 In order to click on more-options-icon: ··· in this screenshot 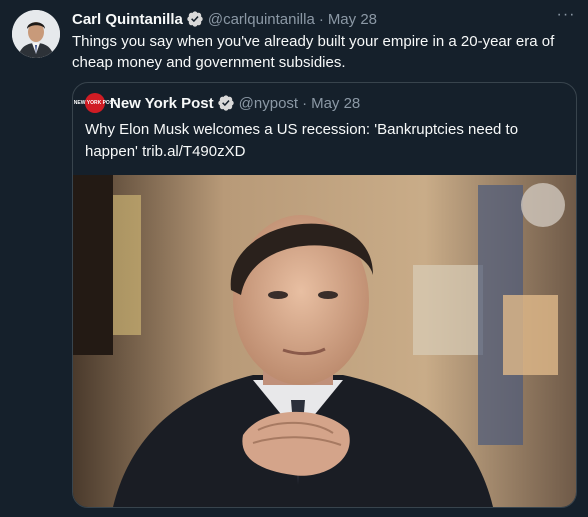, I will do `click(566, 18)`.